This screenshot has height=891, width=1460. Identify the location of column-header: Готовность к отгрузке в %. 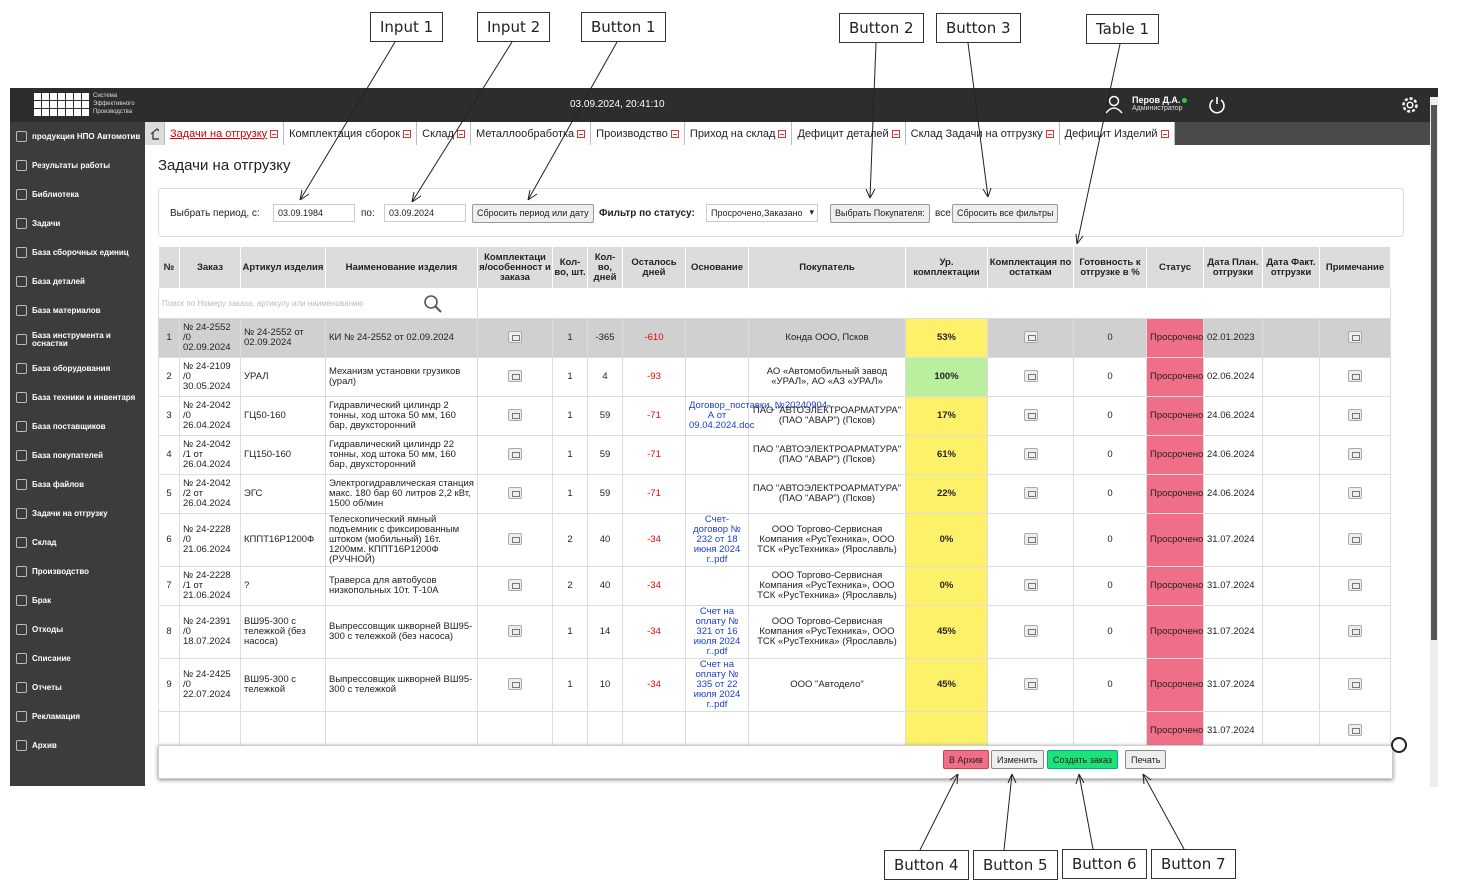
(1110, 267).